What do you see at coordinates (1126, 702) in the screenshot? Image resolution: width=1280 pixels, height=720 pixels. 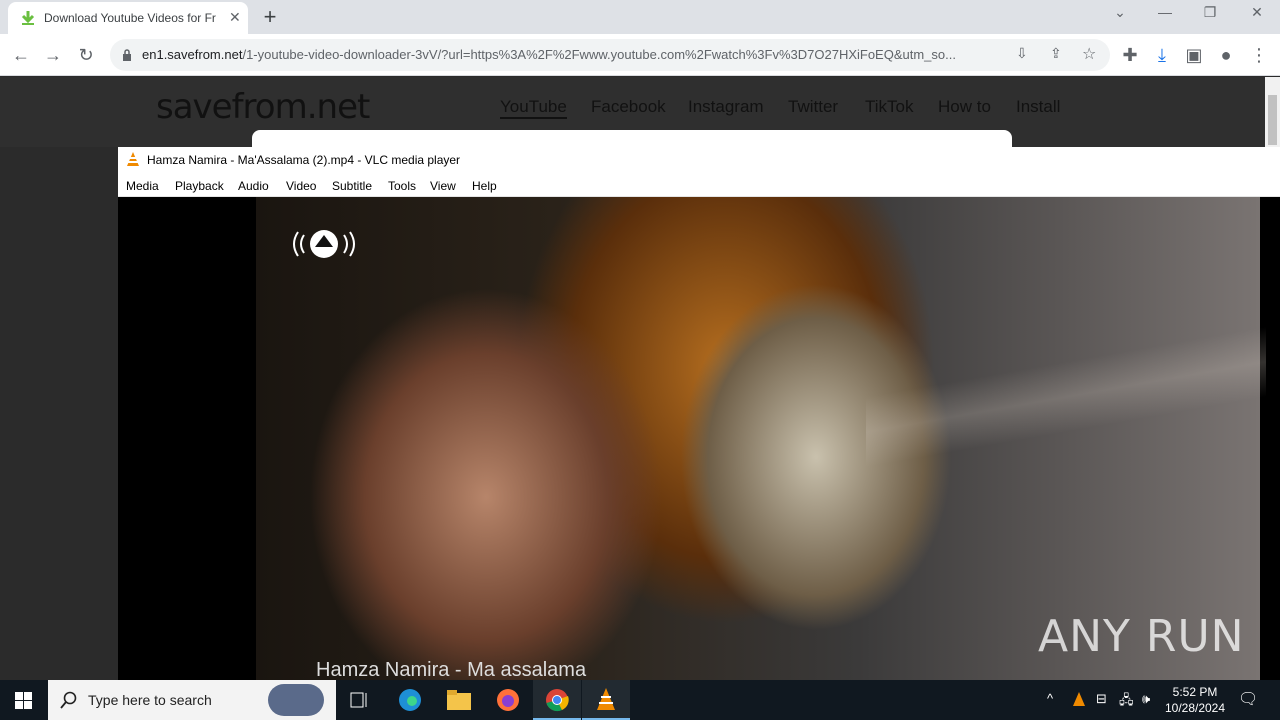 I see `network-icon: 🖧` at bounding box center [1126, 702].